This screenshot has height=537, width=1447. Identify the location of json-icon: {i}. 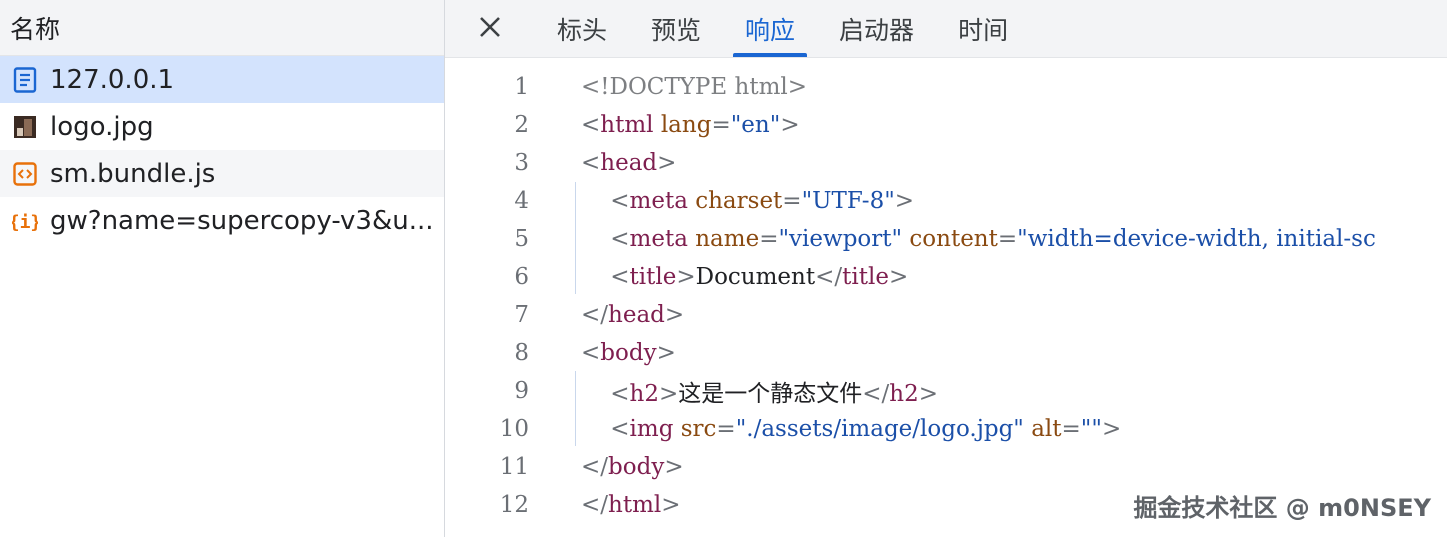
(25, 221).